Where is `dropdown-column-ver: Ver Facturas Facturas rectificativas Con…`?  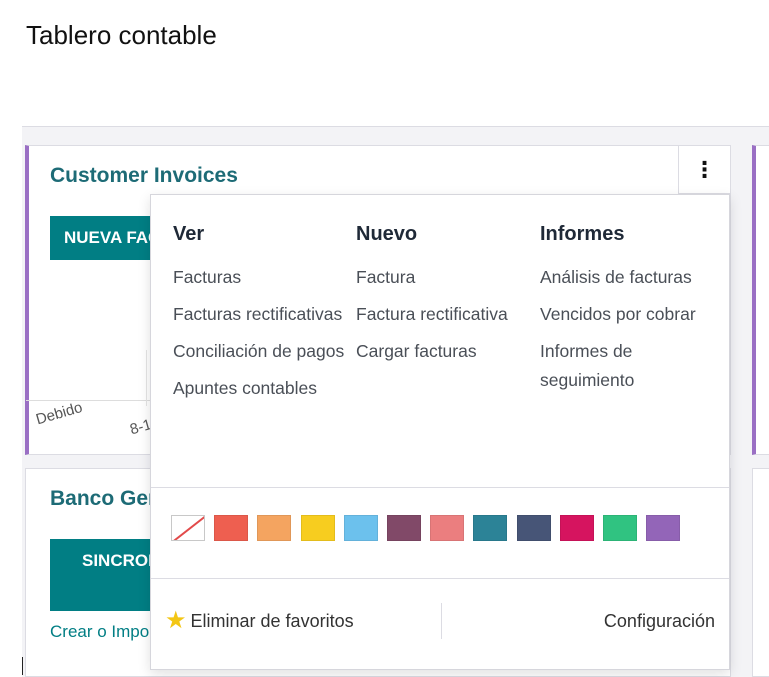
dropdown-column-ver: Ver Facturas Facturas rectificativas Con… is located at coordinates (262, 317).